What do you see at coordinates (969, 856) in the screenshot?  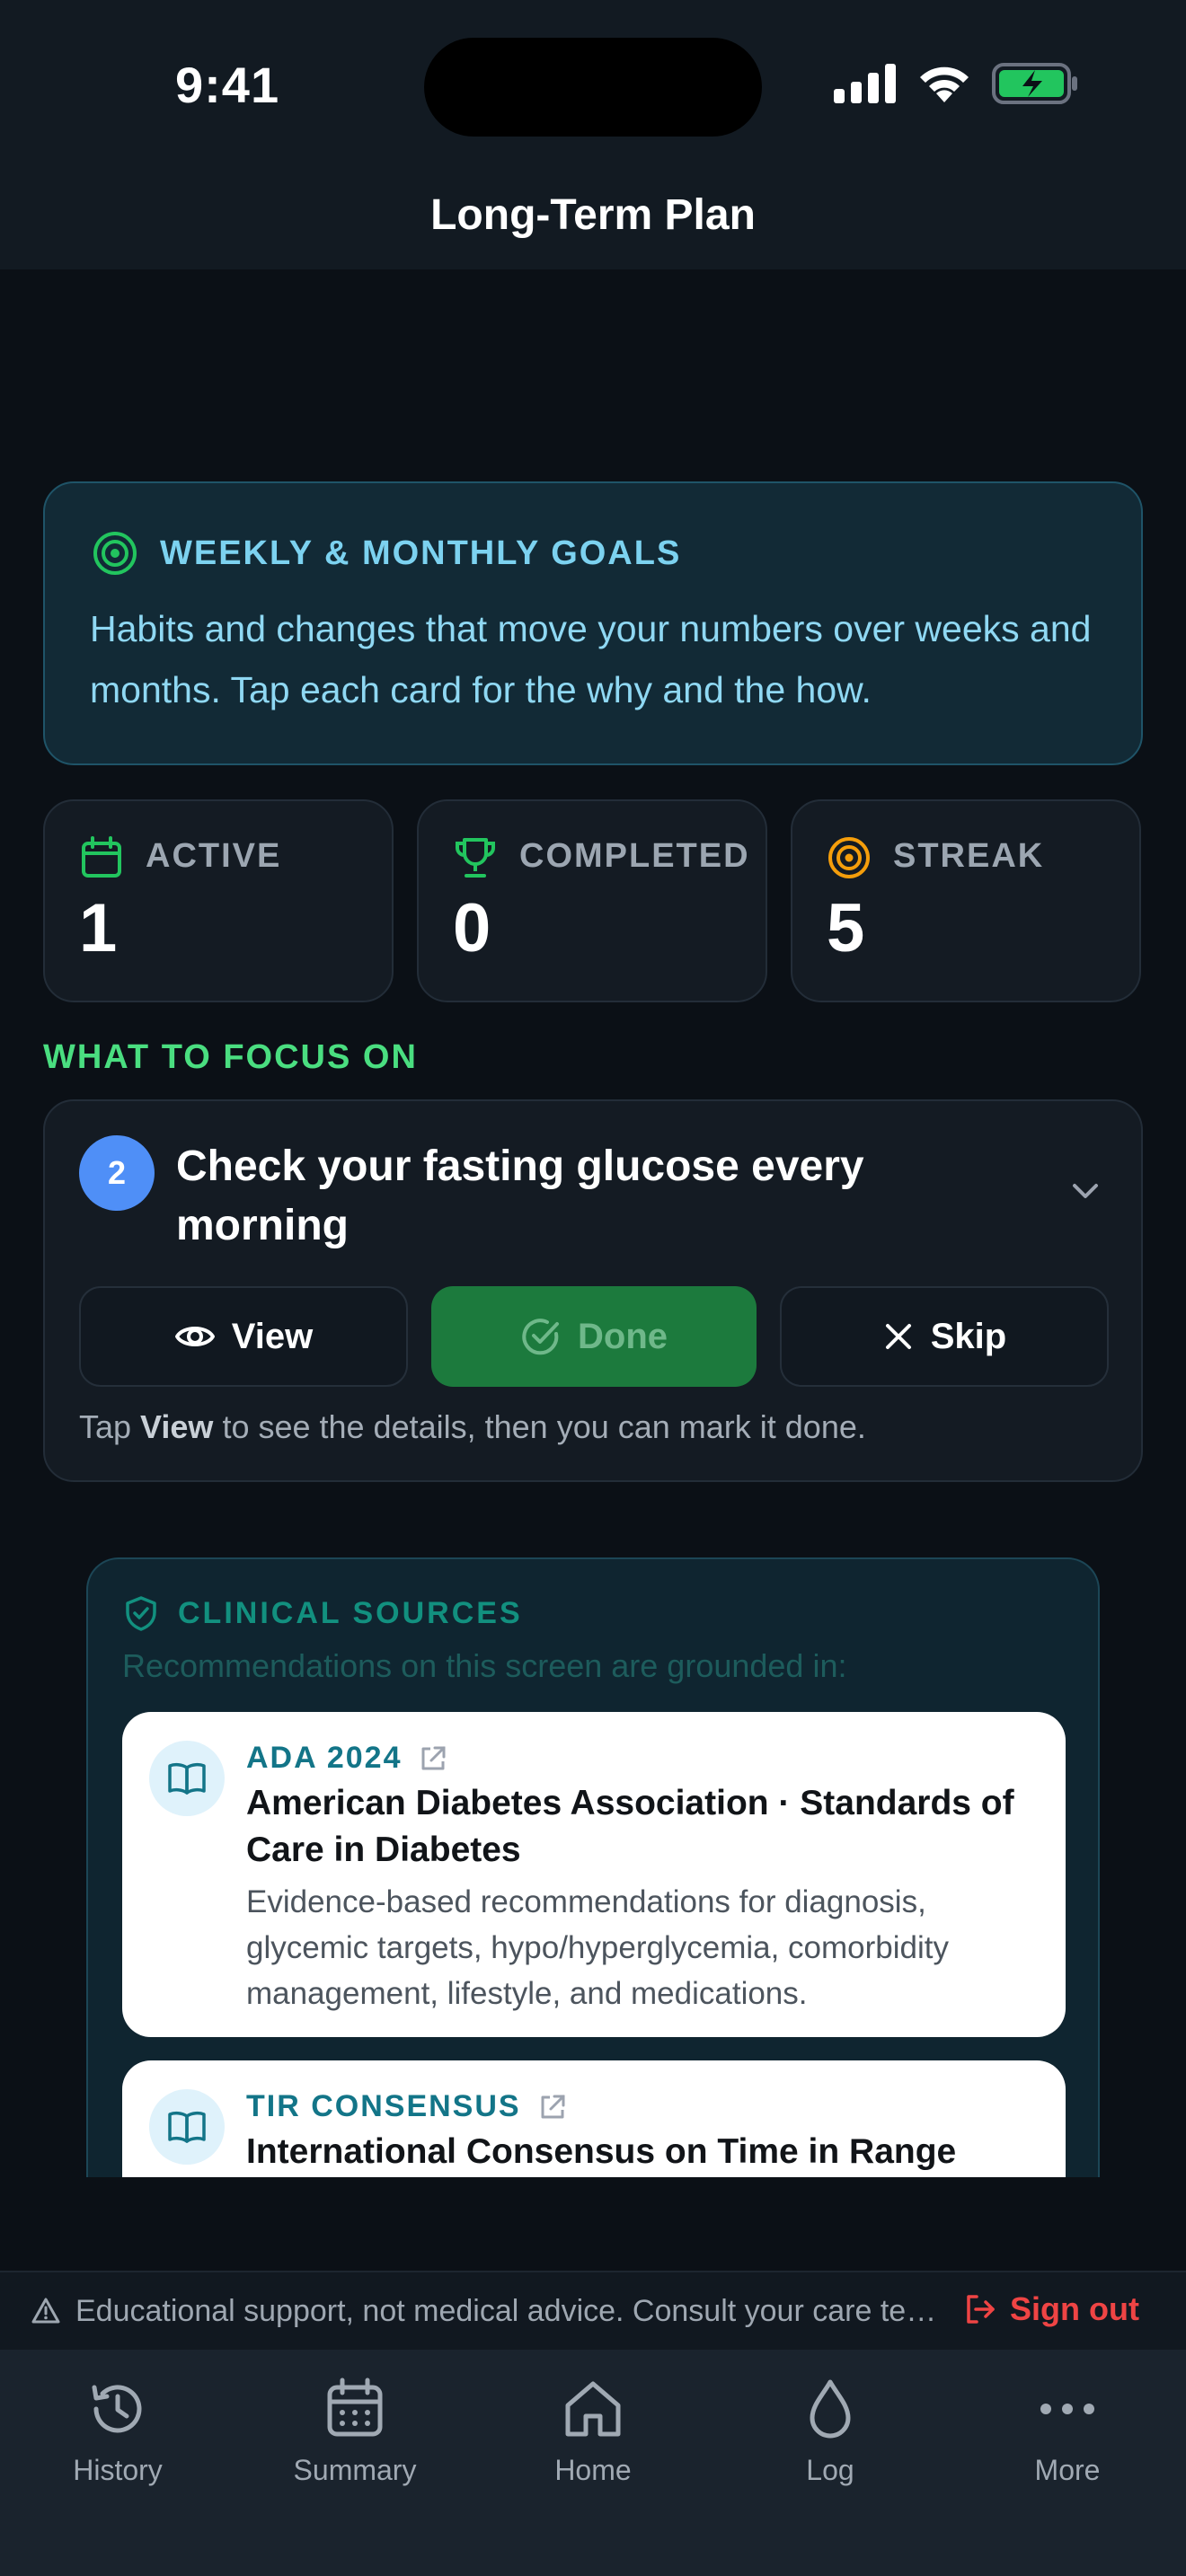 I see `stat-label: STREAK` at bounding box center [969, 856].